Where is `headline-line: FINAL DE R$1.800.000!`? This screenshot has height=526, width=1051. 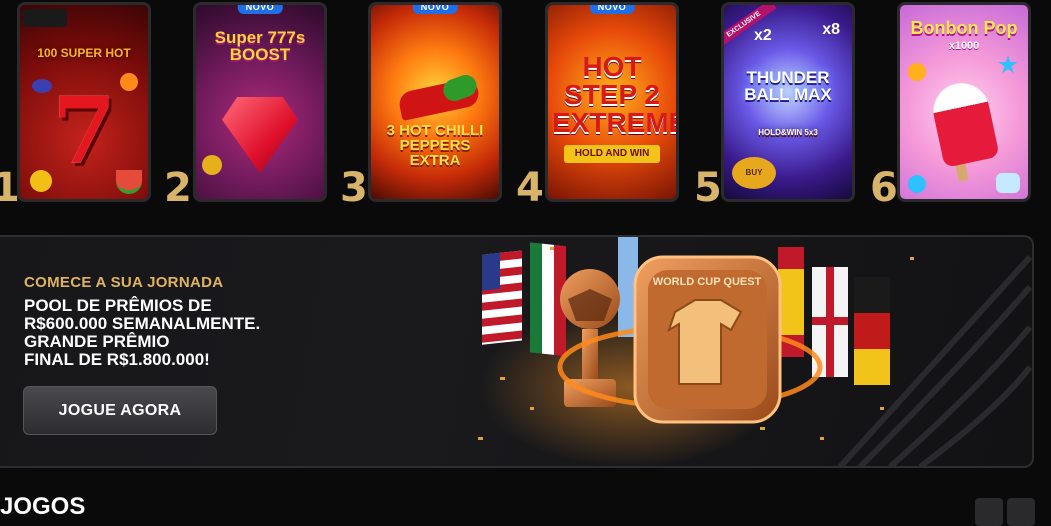 headline-line: FINAL DE R$1.800.000! is located at coordinates (117, 359).